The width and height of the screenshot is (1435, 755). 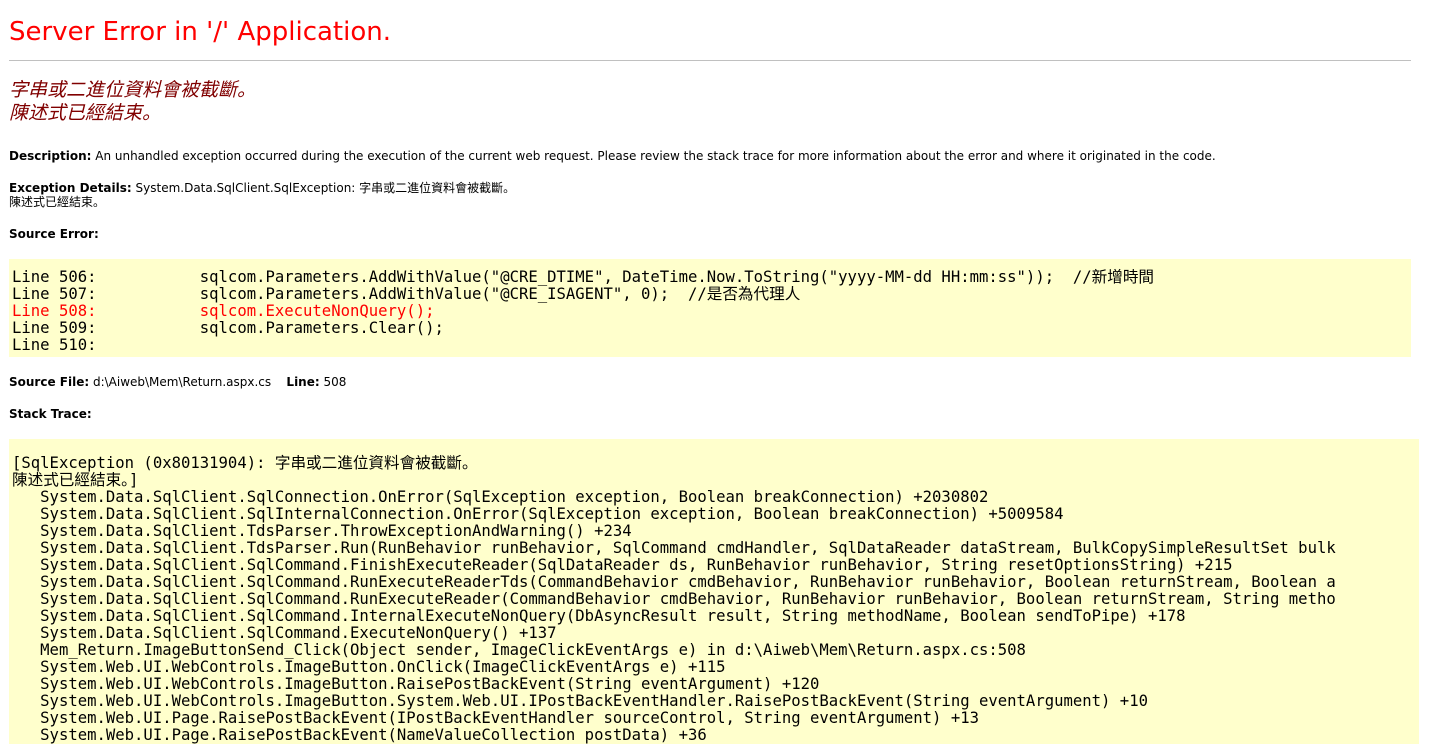 What do you see at coordinates (50, 414) in the screenshot?
I see `stack-trace-heading: Stack Trace:` at bounding box center [50, 414].